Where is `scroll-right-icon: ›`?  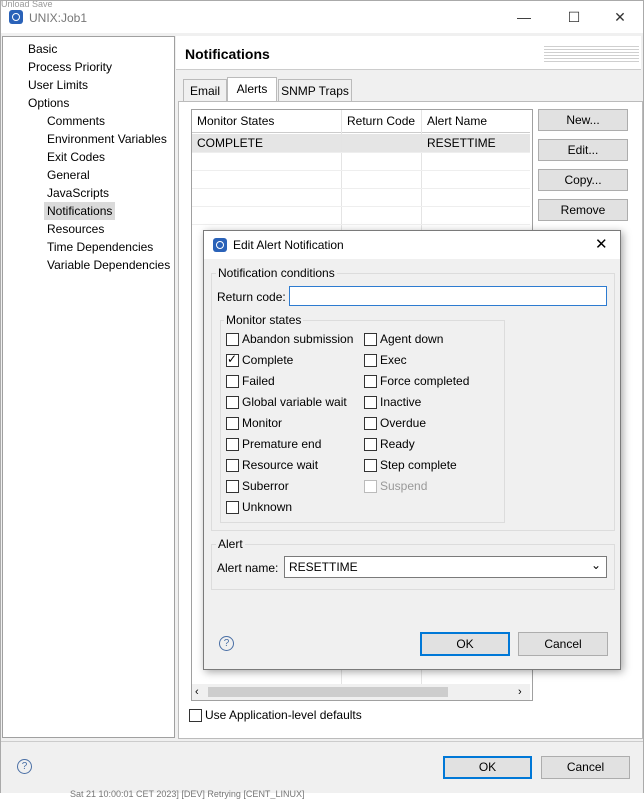
scroll-right-icon: › is located at coordinates (520, 692).